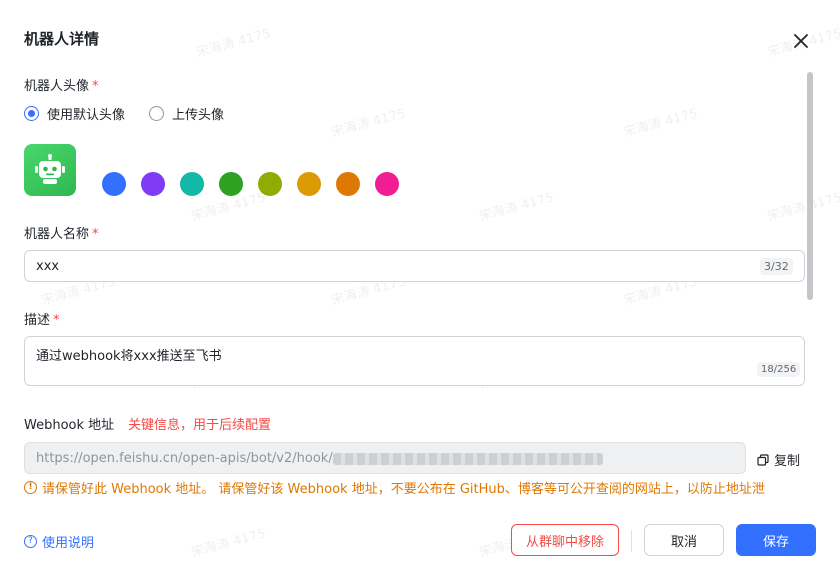  I want to click on textarea-value: 通过webhook将xxx推送至飞书, so click(129, 356).